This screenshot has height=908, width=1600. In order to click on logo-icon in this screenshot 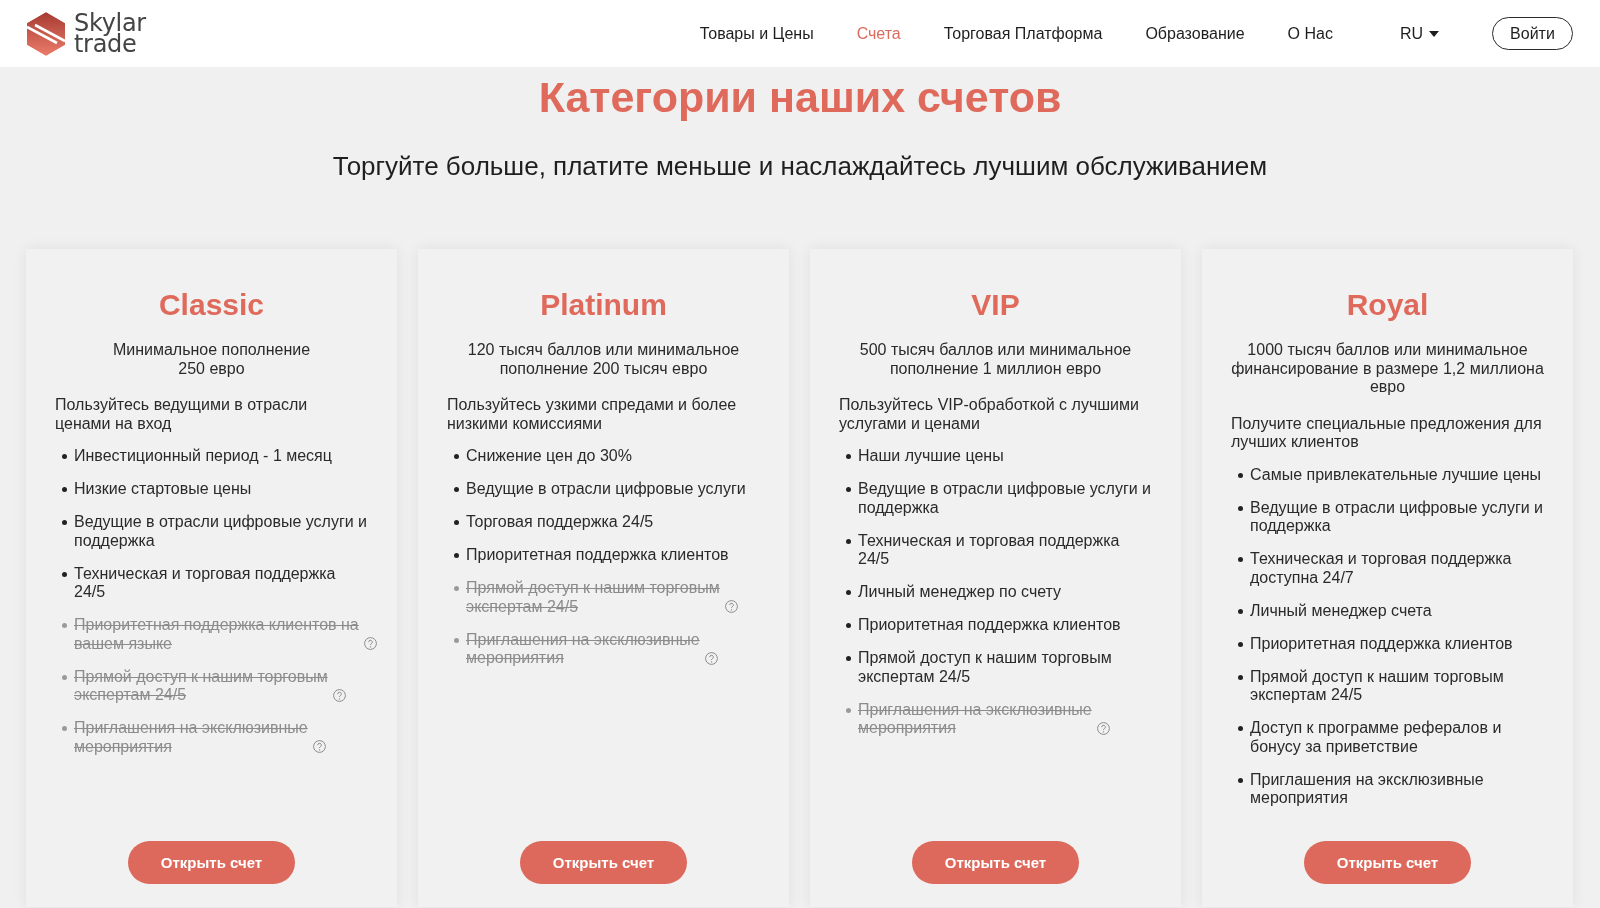, I will do `click(46, 33)`.